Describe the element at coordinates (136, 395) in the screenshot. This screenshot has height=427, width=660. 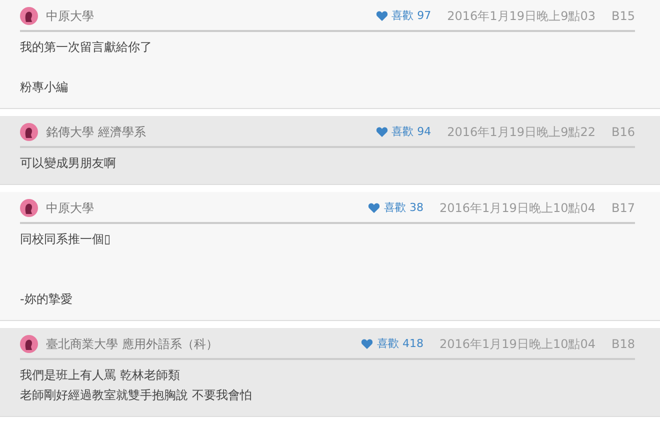
I see `comment-text: 老師剛好經過教室就雙手抱胸說 不要我會怕` at that location.